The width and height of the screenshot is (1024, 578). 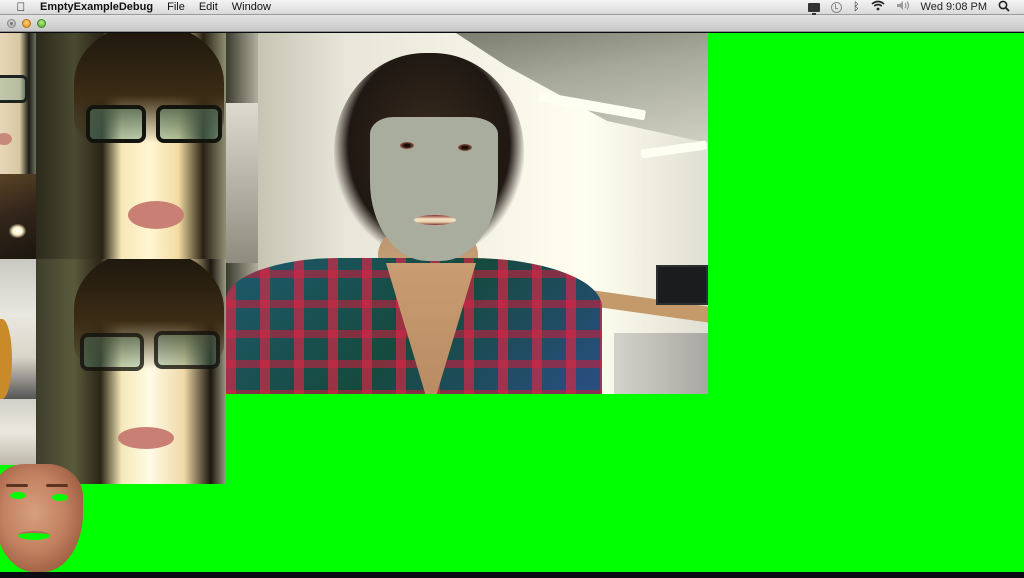 What do you see at coordinates (954, 7) in the screenshot?
I see `clock: Wed 9:08 PM` at bounding box center [954, 7].